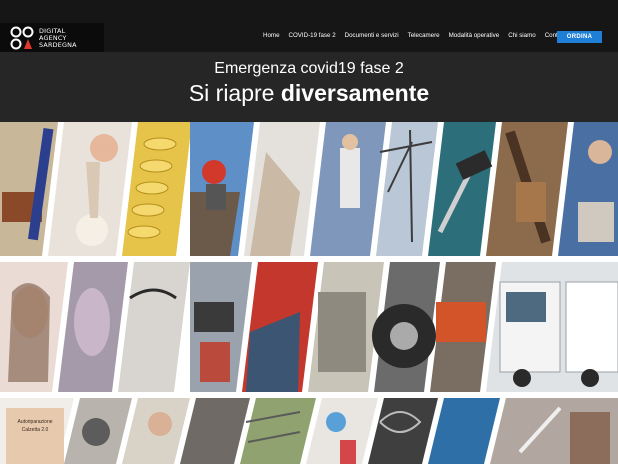 The width and height of the screenshot is (618, 464). I want to click on logo-line-sardegna: SARDEGNA, so click(58, 45).